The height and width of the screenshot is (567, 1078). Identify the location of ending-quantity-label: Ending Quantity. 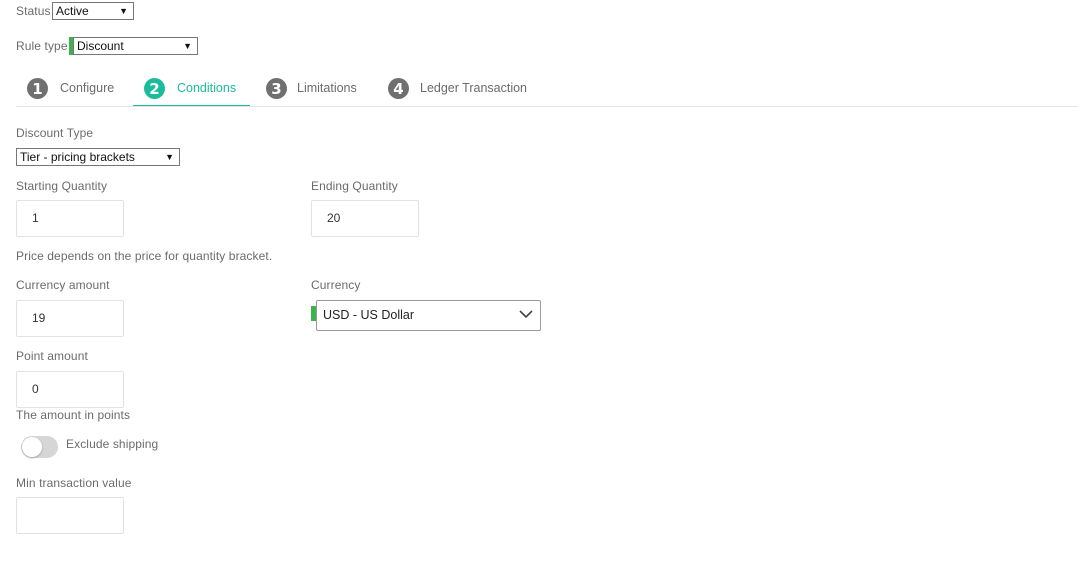
(354, 186).